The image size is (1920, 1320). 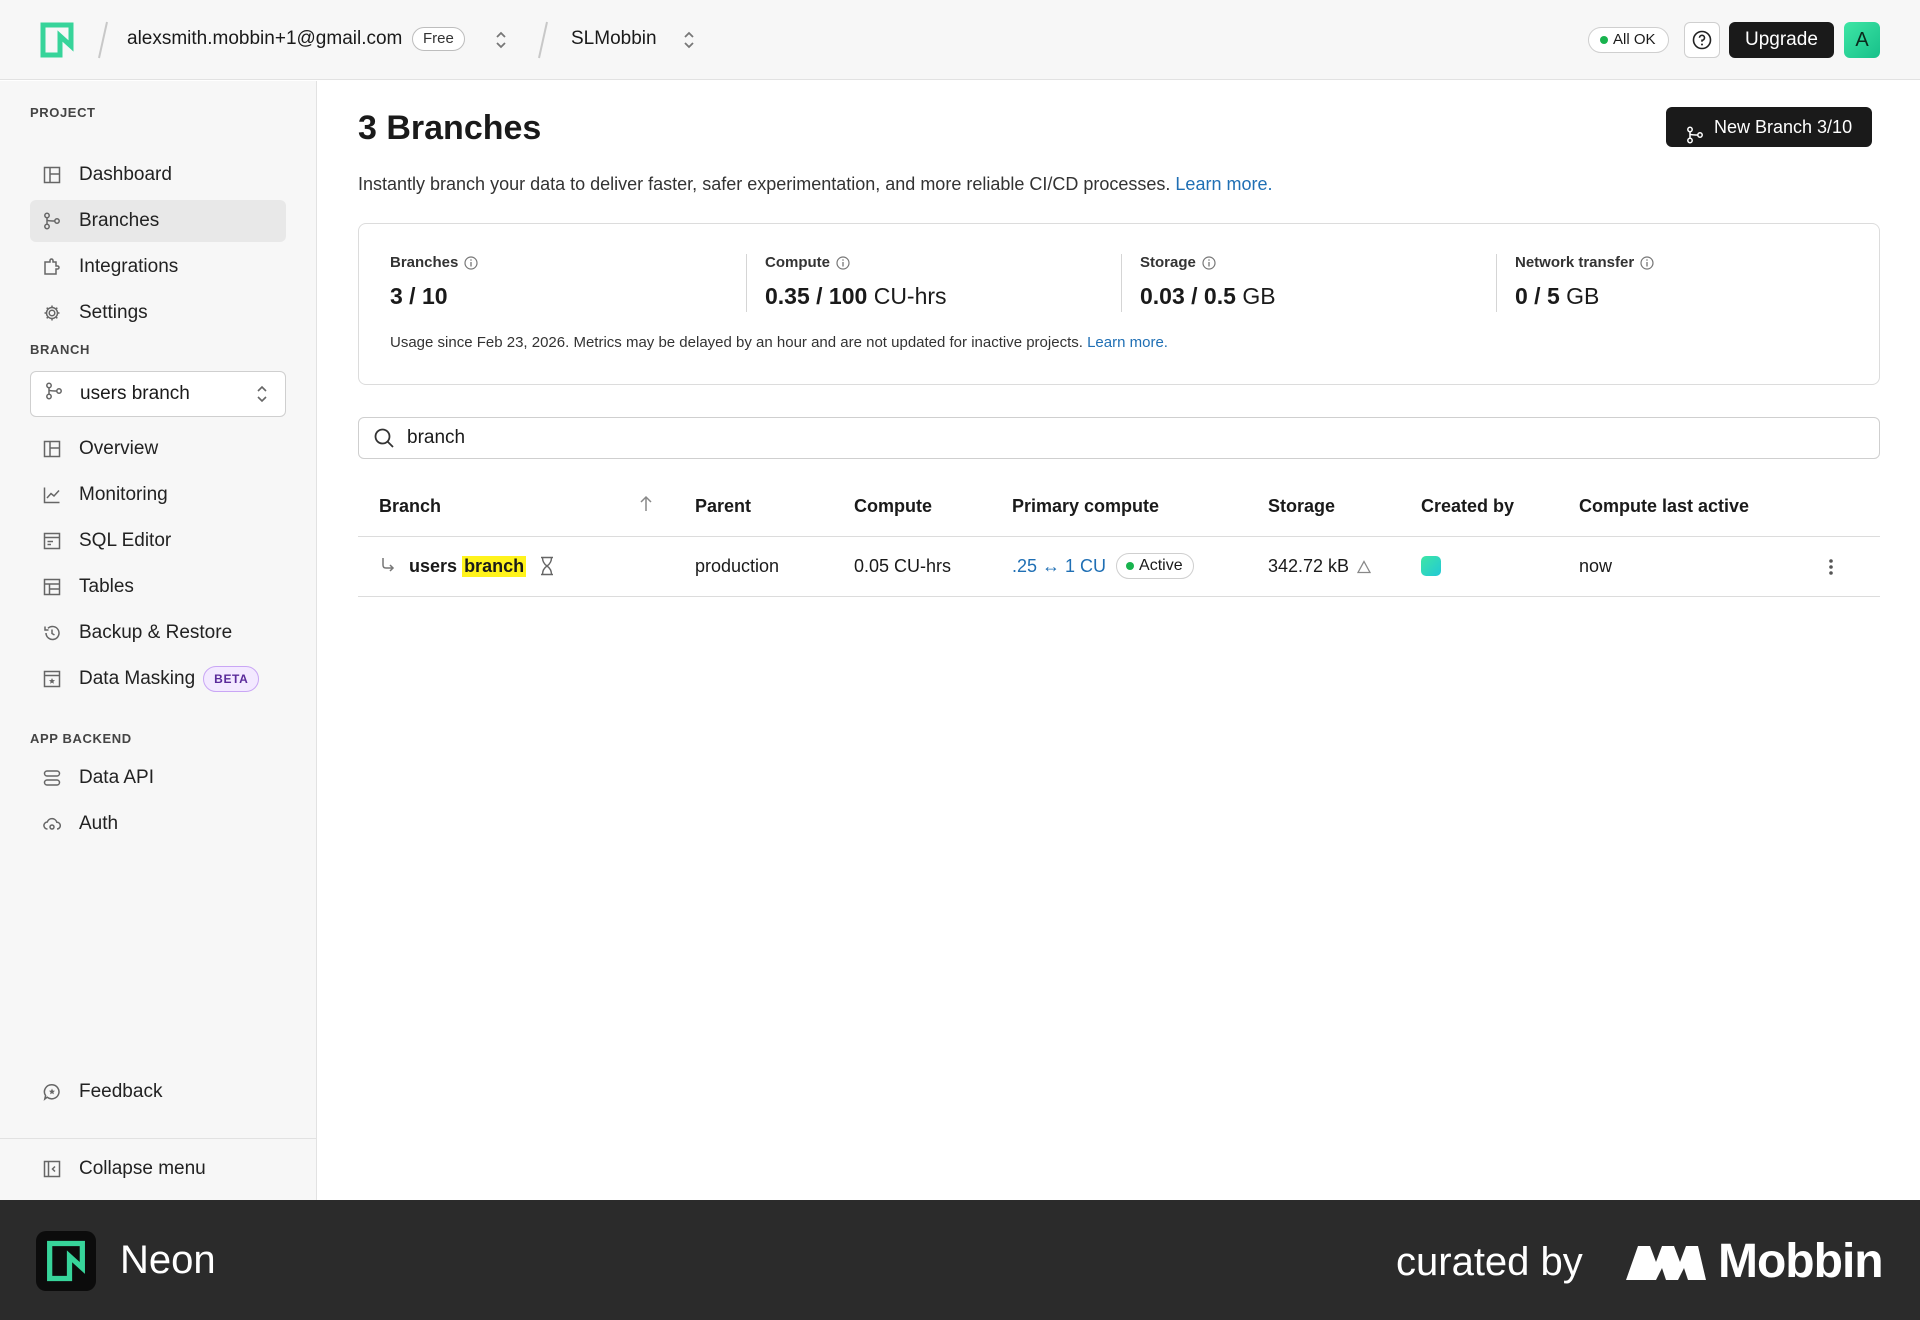 What do you see at coordinates (501, 40) in the screenshot?
I see `account-switcher-icon` at bounding box center [501, 40].